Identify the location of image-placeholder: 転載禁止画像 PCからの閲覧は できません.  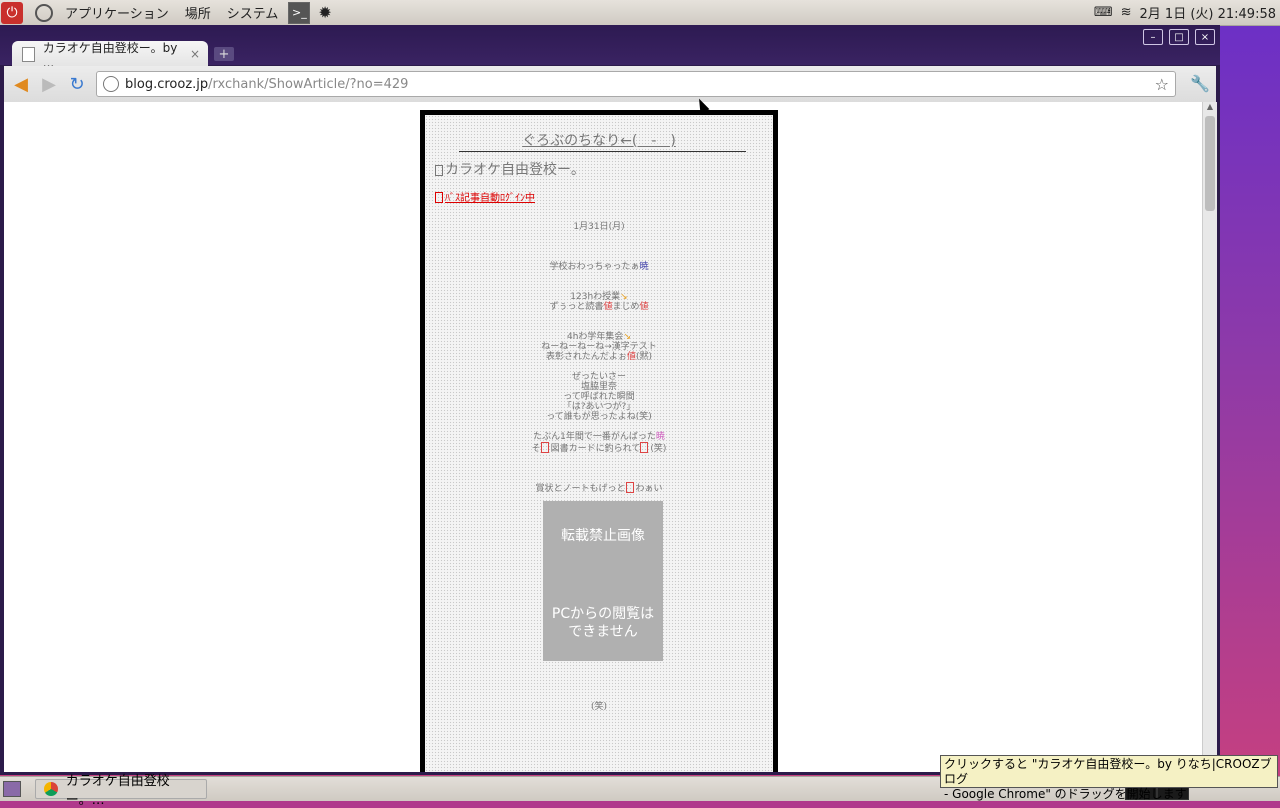
(603, 581).